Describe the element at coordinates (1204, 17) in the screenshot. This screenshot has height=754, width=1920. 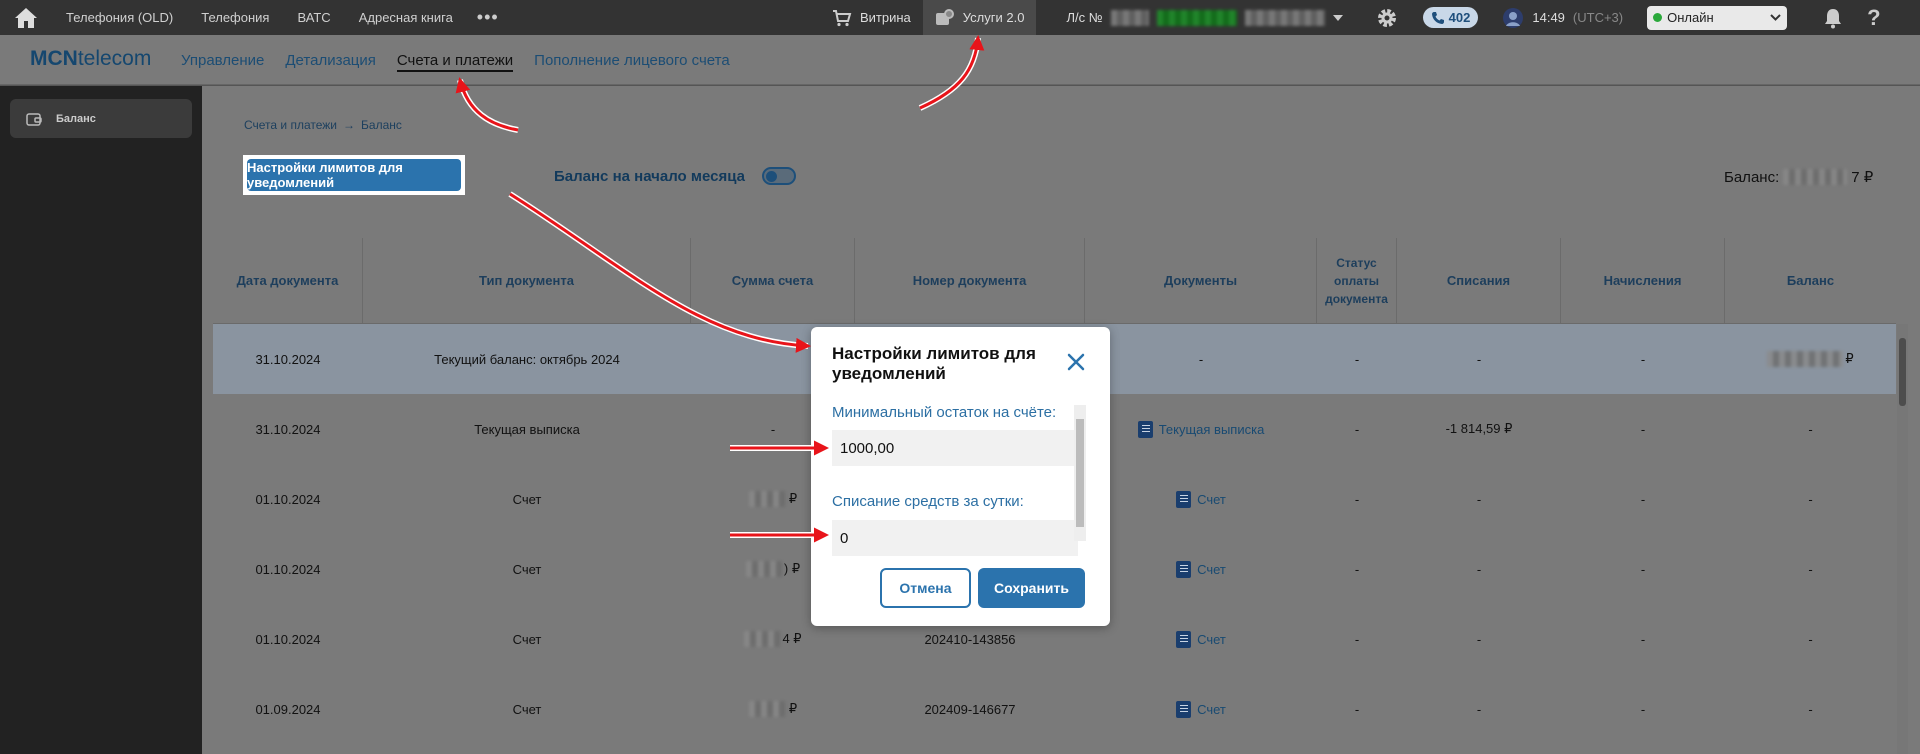
I see `account-selector: Л/с №` at that location.